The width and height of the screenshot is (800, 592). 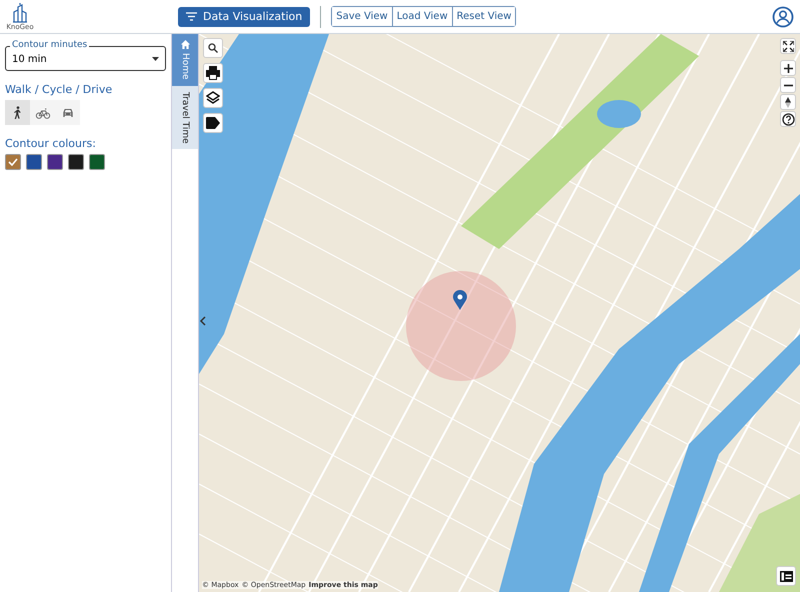 I want to click on printer-icon, so click(x=213, y=73).